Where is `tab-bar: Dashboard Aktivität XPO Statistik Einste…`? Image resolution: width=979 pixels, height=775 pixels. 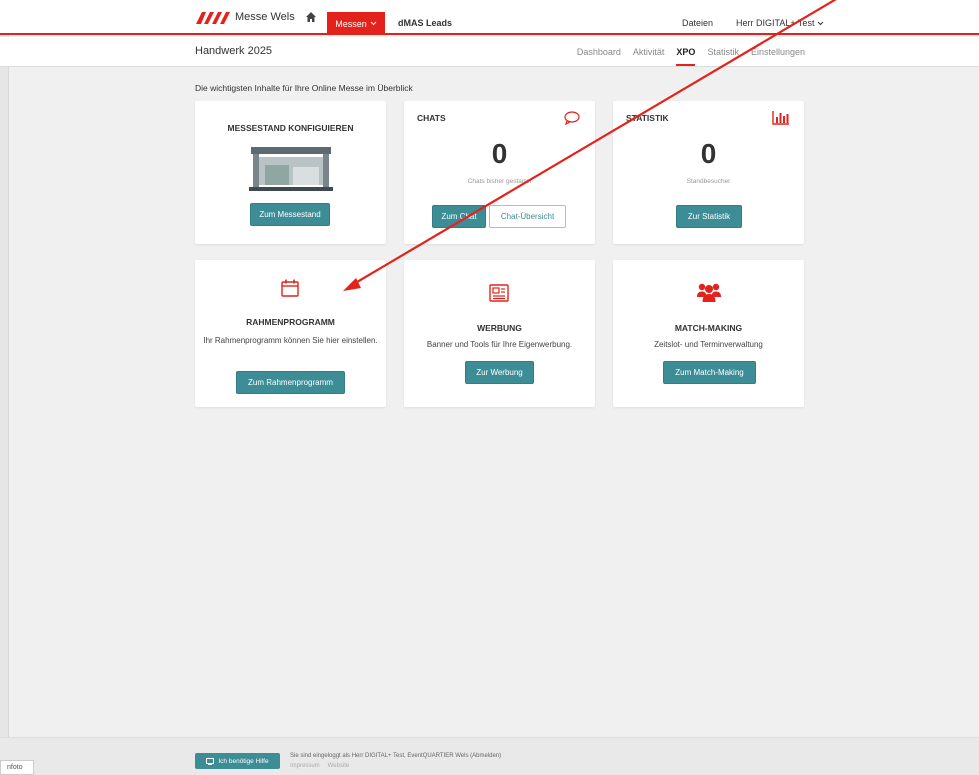 tab-bar: Dashboard Aktivität XPO Statistik Einste… is located at coordinates (691, 56).